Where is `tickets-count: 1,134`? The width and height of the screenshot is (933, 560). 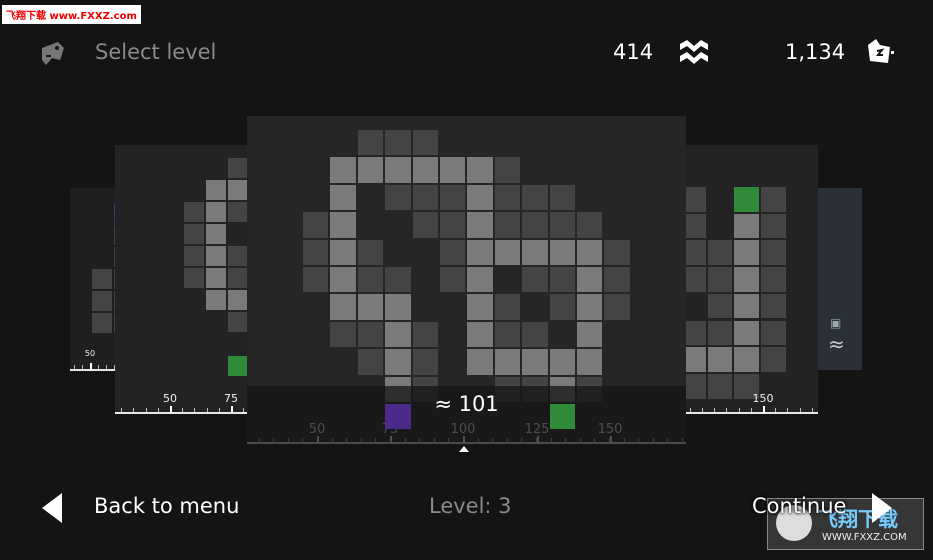
tickets-count: 1,134 is located at coordinates (815, 52).